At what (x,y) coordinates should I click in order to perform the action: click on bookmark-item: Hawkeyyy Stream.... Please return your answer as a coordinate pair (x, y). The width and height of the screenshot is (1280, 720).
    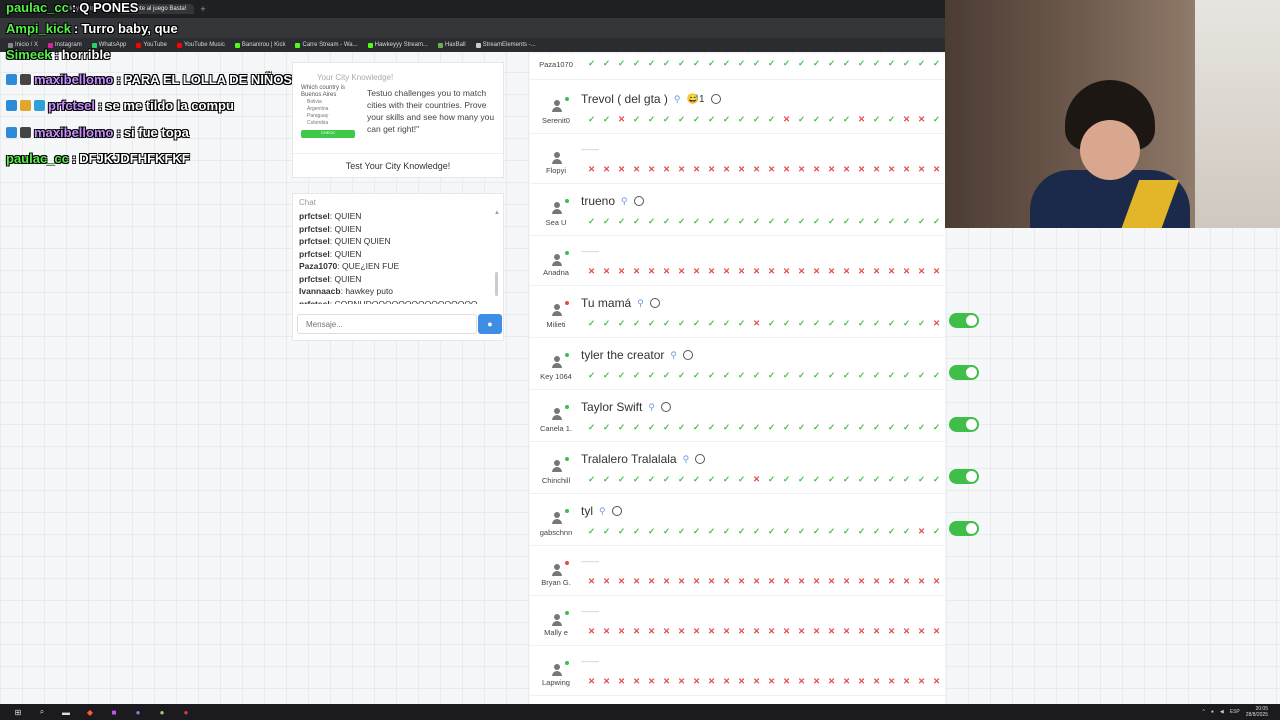
    Looking at the image, I should click on (397, 45).